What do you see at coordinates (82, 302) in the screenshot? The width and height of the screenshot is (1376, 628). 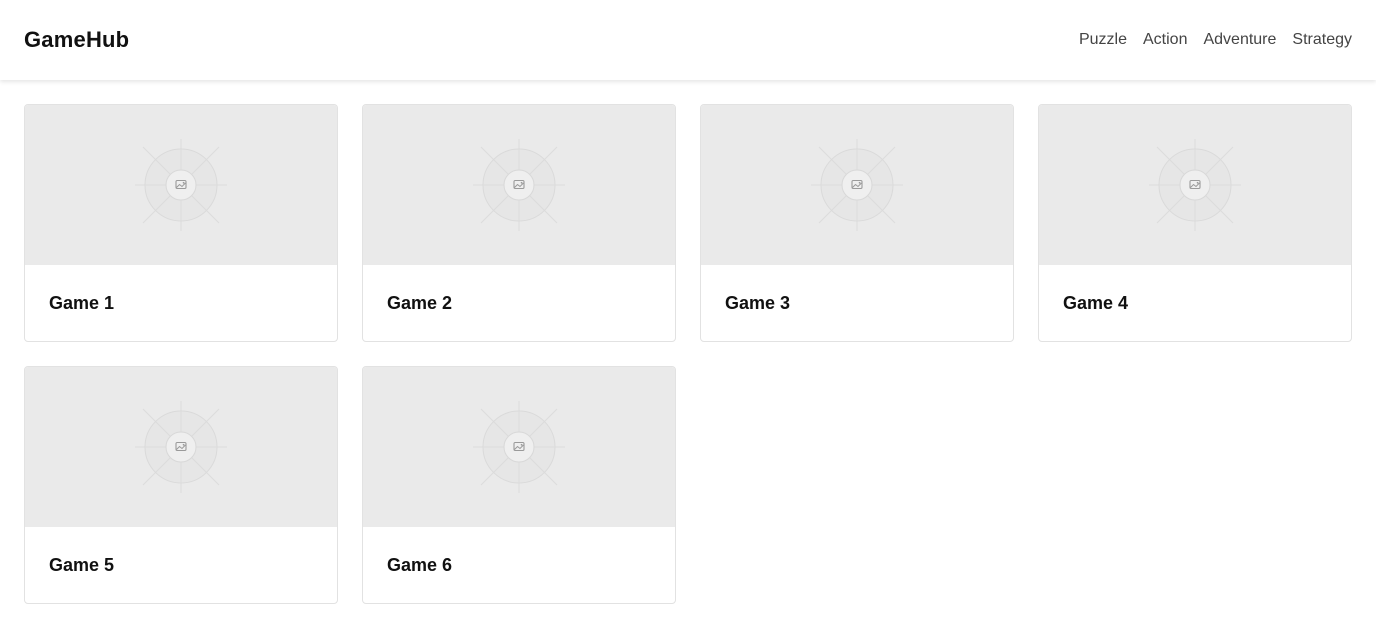 I see `game-title: Game 1` at bounding box center [82, 302].